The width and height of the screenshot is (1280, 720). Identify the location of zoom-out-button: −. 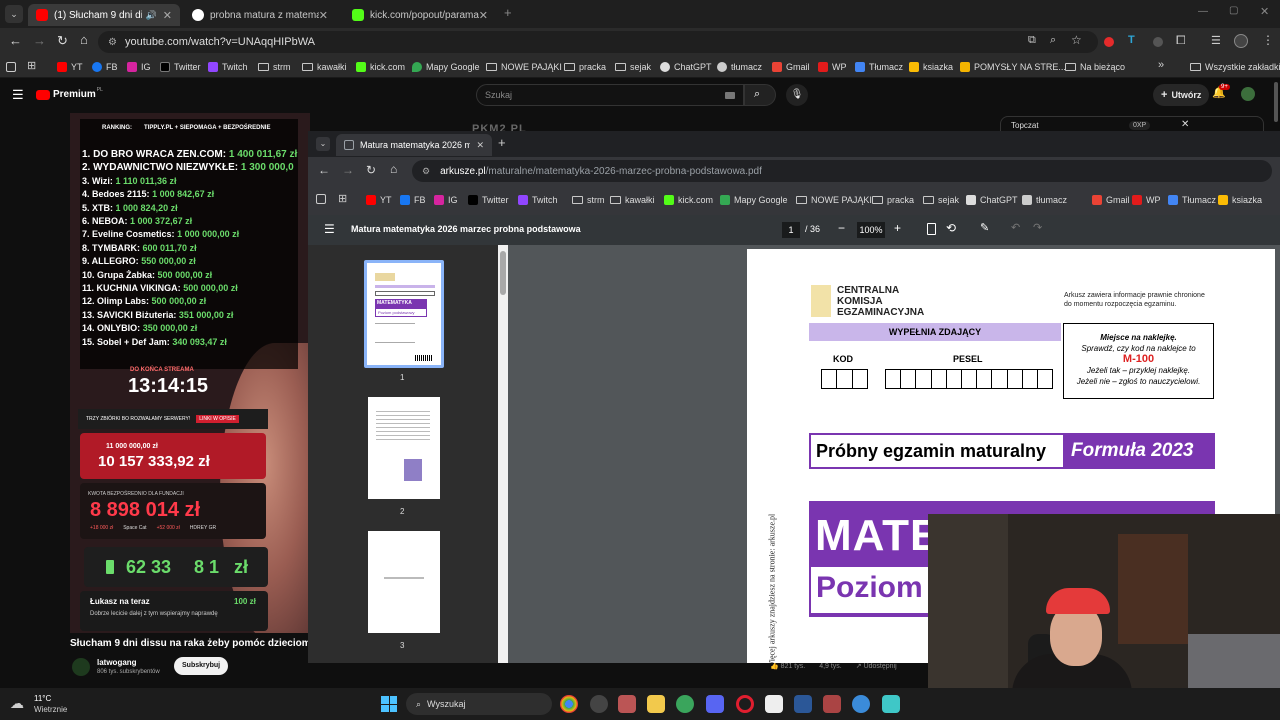
(841, 228).